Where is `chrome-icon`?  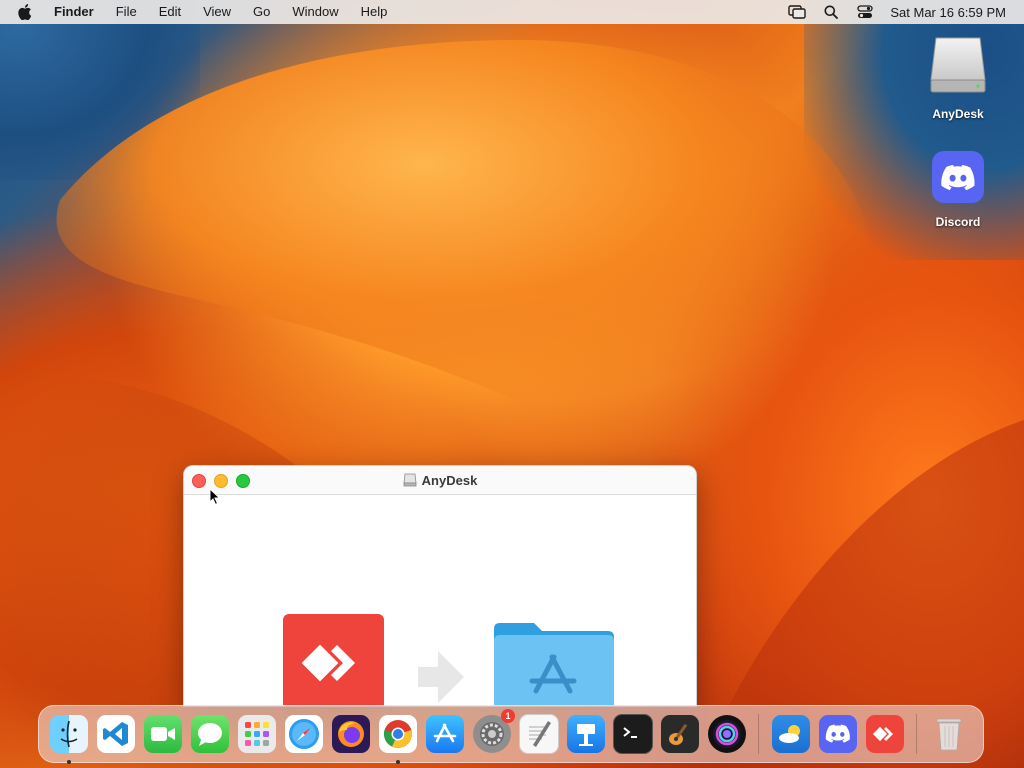 chrome-icon is located at coordinates (397, 734).